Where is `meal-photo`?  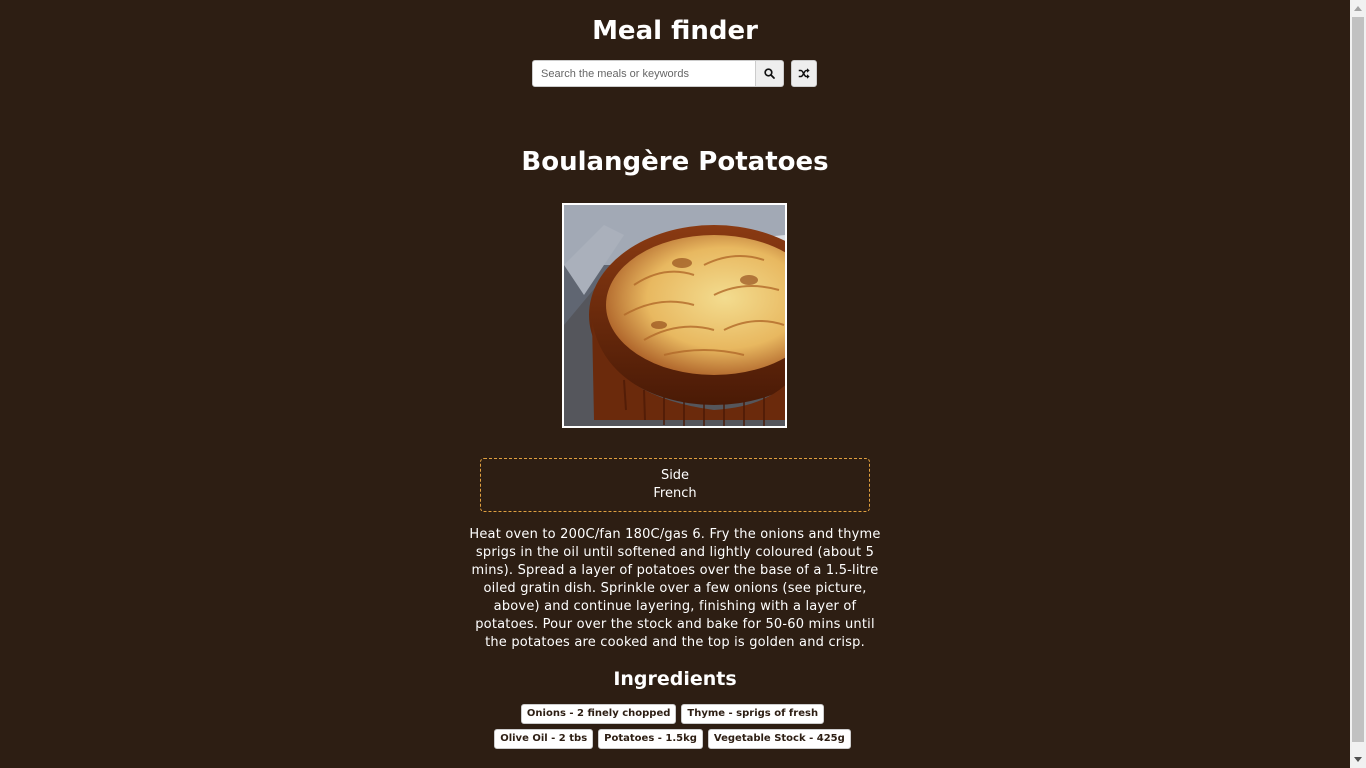
meal-photo is located at coordinates (674, 315).